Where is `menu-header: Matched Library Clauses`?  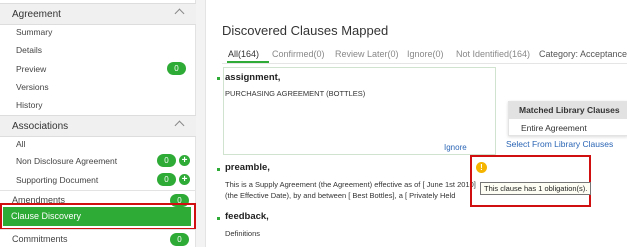 menu-header: Matched Library Clauses is located at coordinates (568, 110).